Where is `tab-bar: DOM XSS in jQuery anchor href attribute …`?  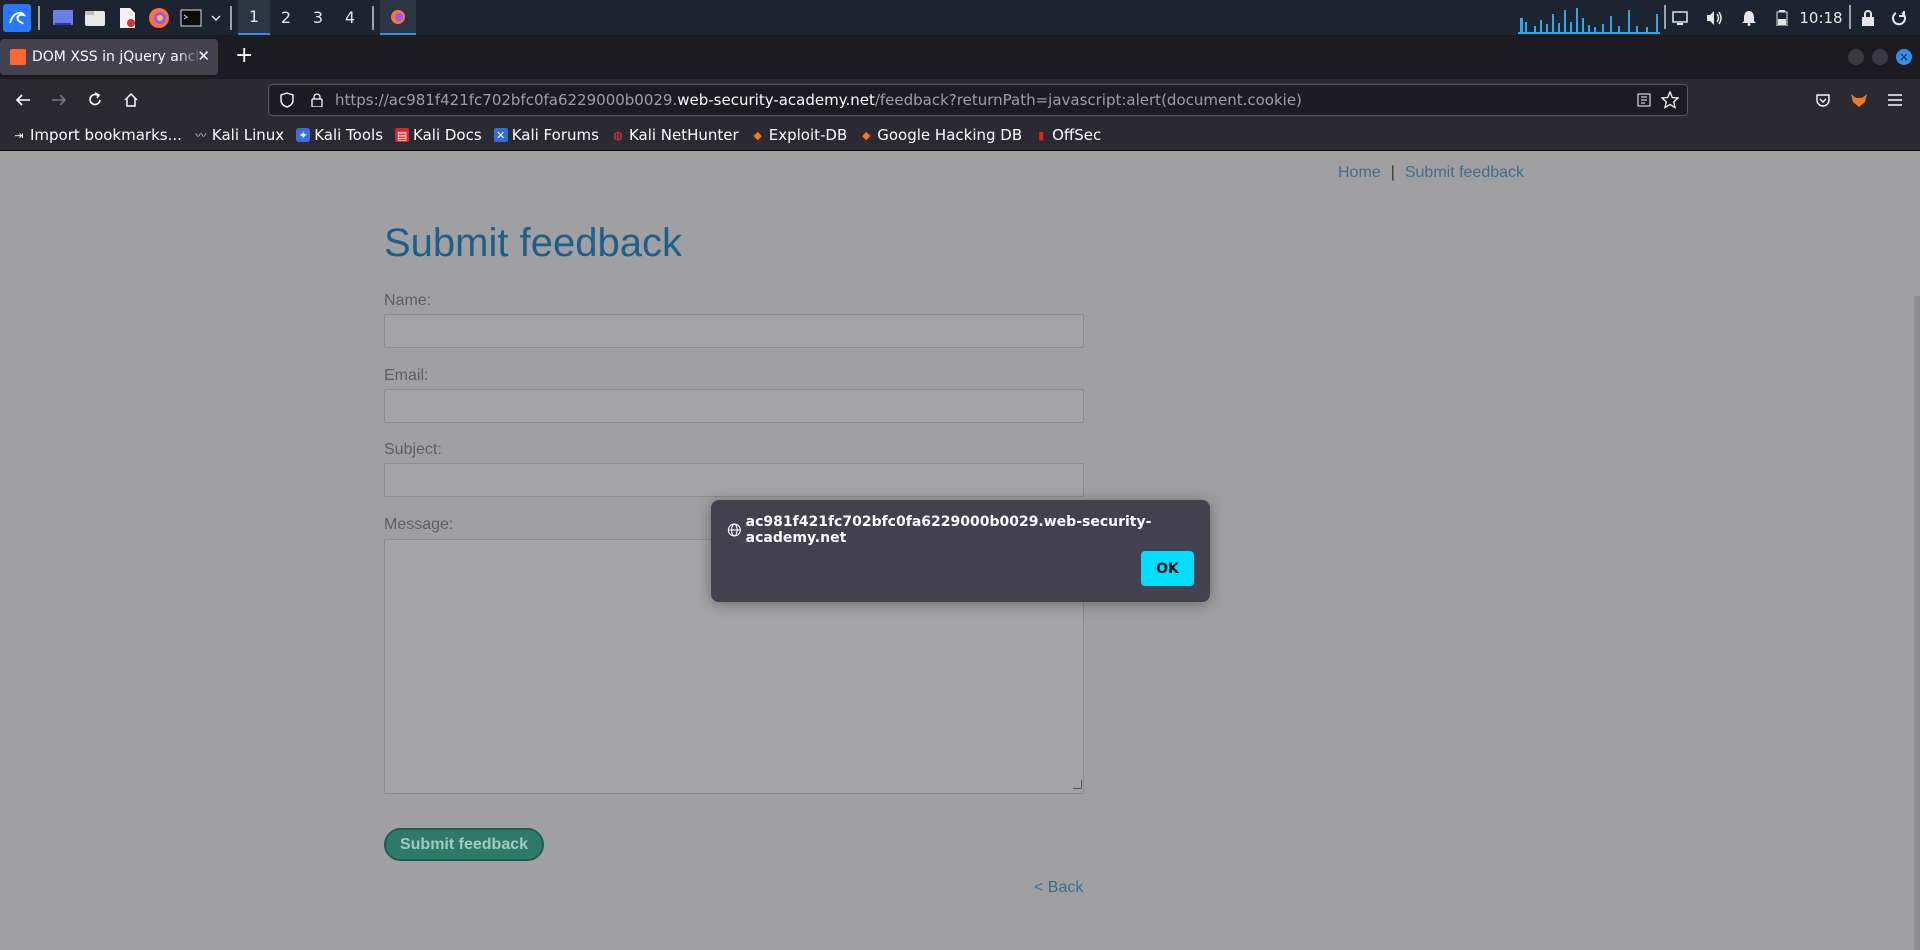
tab-bar: DOM XSS in jQuery anchor href attribute … is located at coordinates (960, 57).